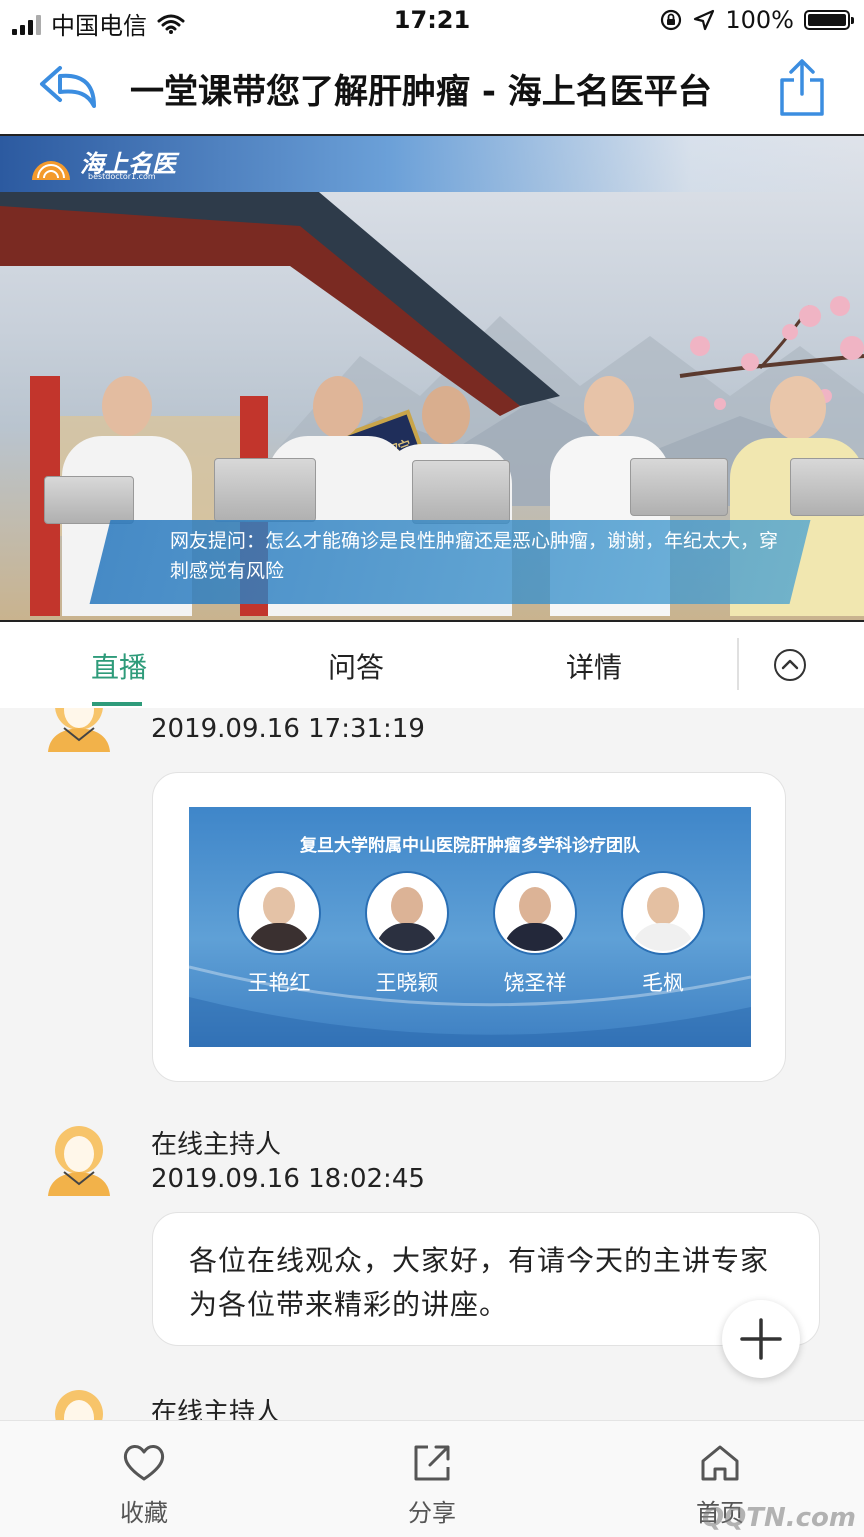 The image size is (864, 1537). I want to click on message-bubble: 各位在线观众，大家好，有请今天的主讲专家为各位带来精彩的讲座。, so click(486, 1279).